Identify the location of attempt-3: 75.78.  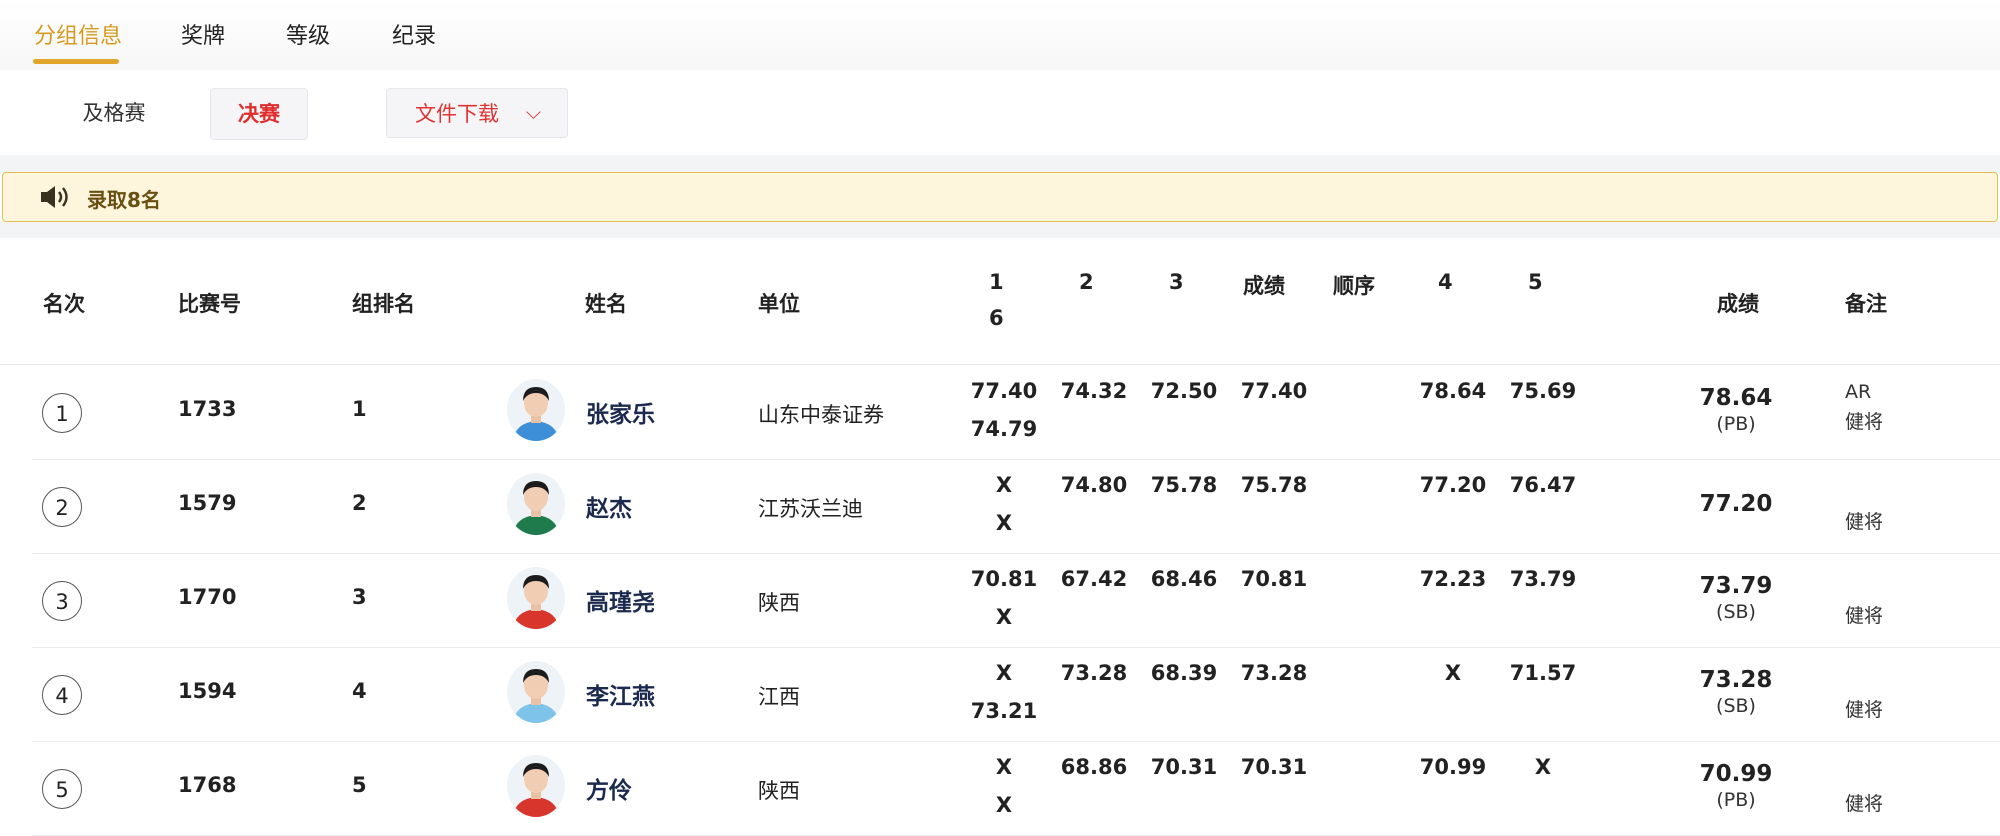
(1184, 485).